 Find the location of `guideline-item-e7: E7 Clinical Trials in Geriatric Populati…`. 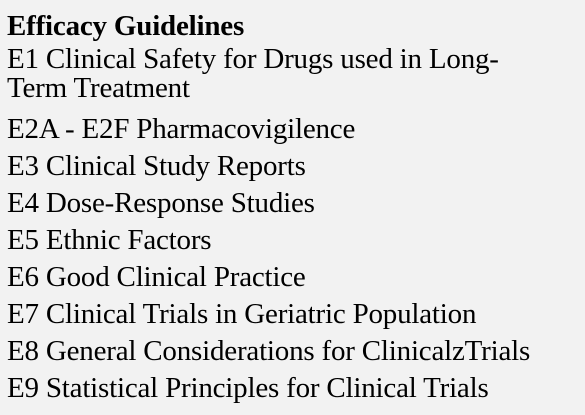

guideline-item-e7: E7 Clinical Trials in Geriatric Populati… is located at coordinates (242, 314).